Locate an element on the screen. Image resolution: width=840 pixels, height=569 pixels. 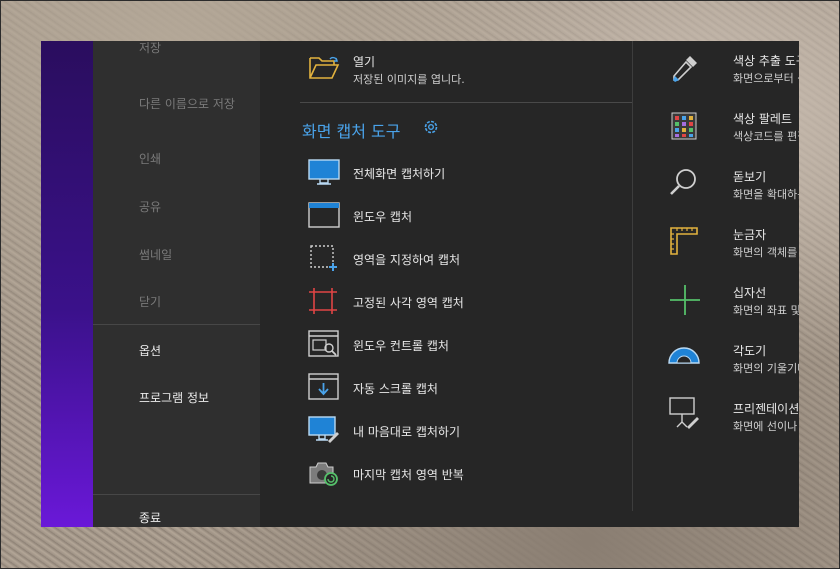
color-palette-icon is located at coordinates (684, 126).